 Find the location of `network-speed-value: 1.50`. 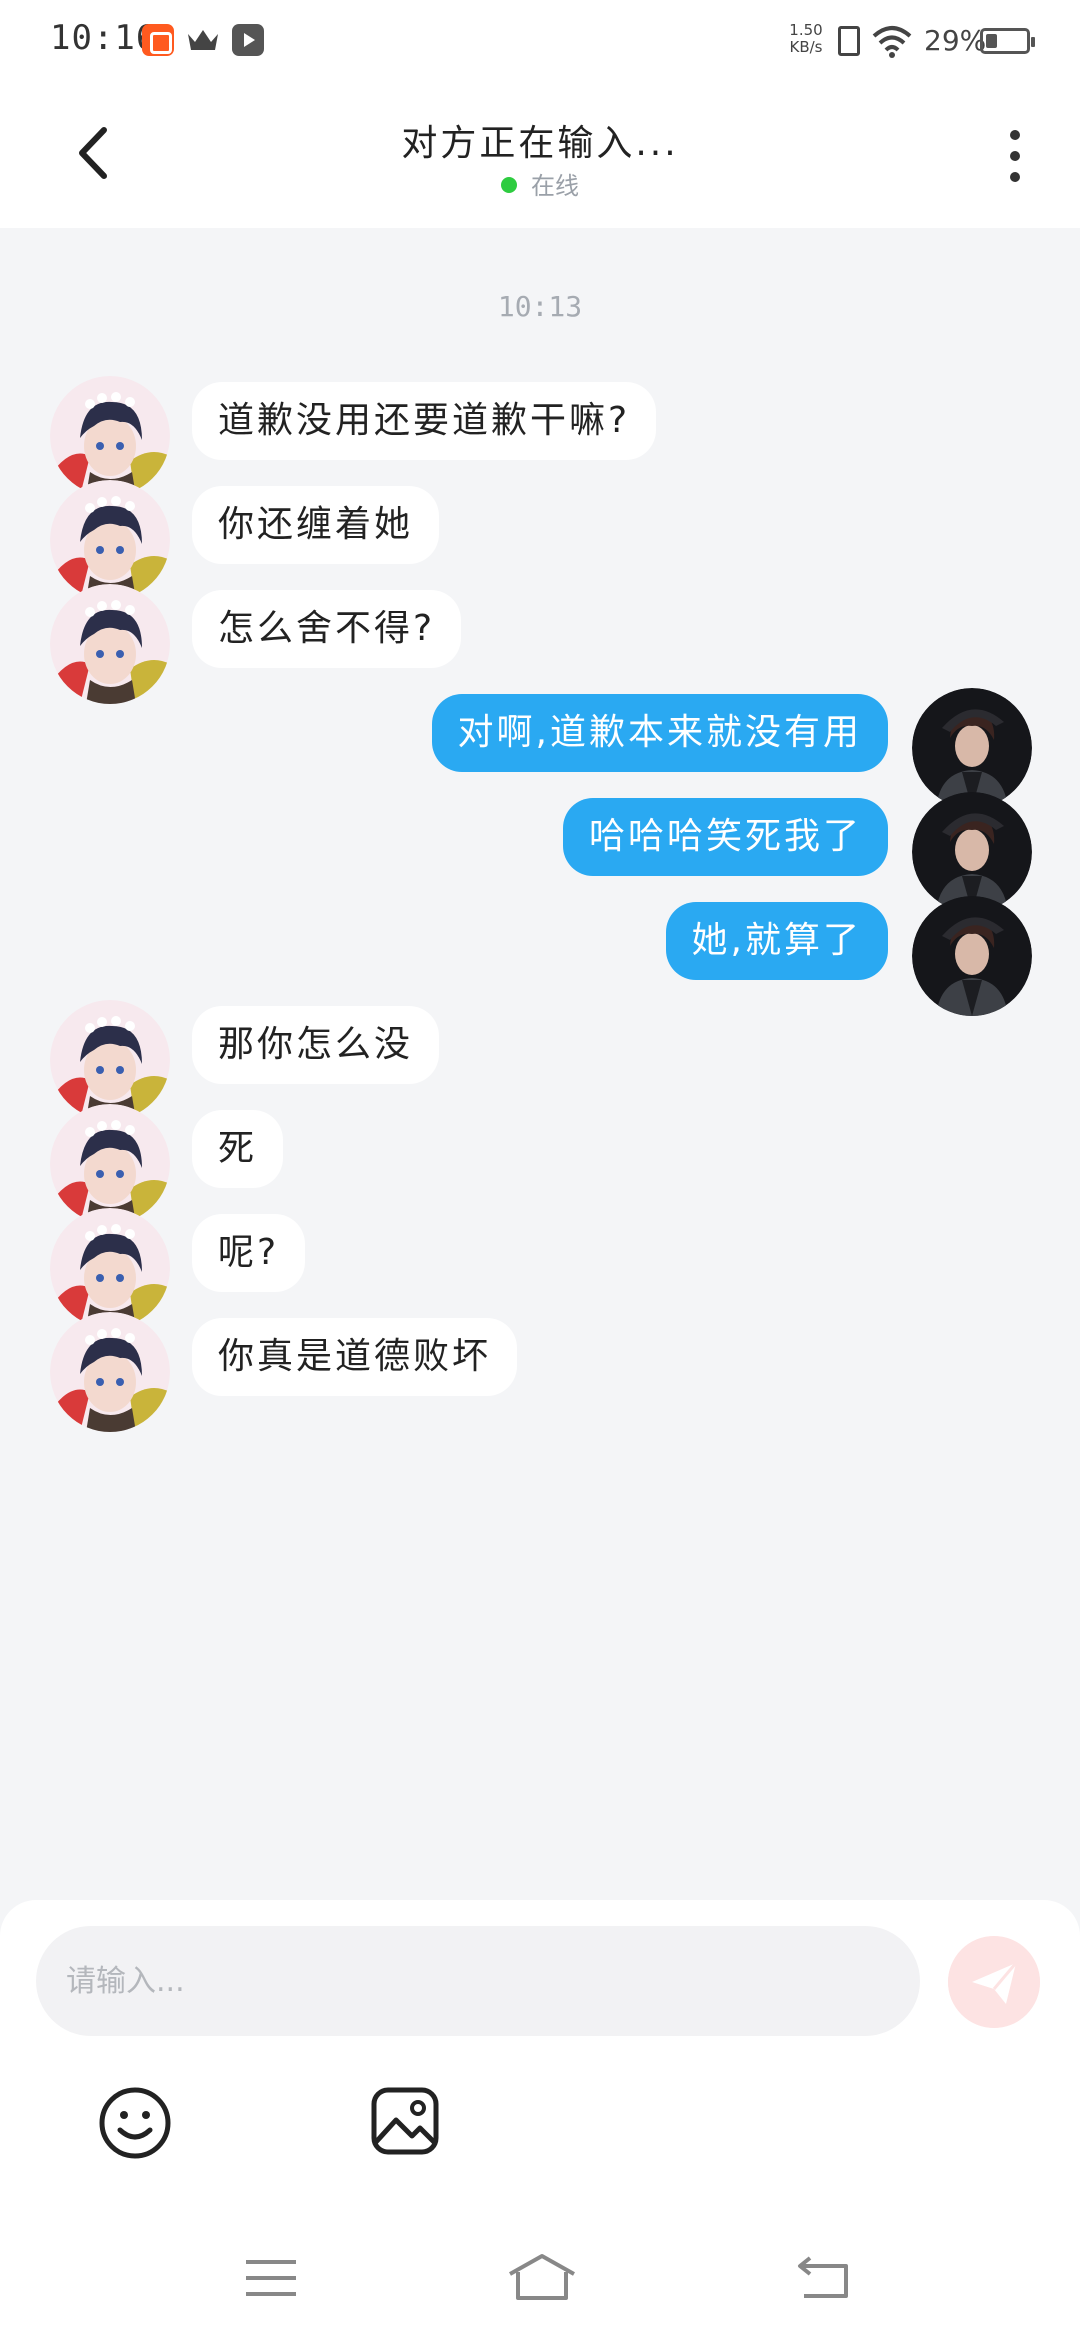

network-speed-value: 1.50 is located at coordinates (806, 30).